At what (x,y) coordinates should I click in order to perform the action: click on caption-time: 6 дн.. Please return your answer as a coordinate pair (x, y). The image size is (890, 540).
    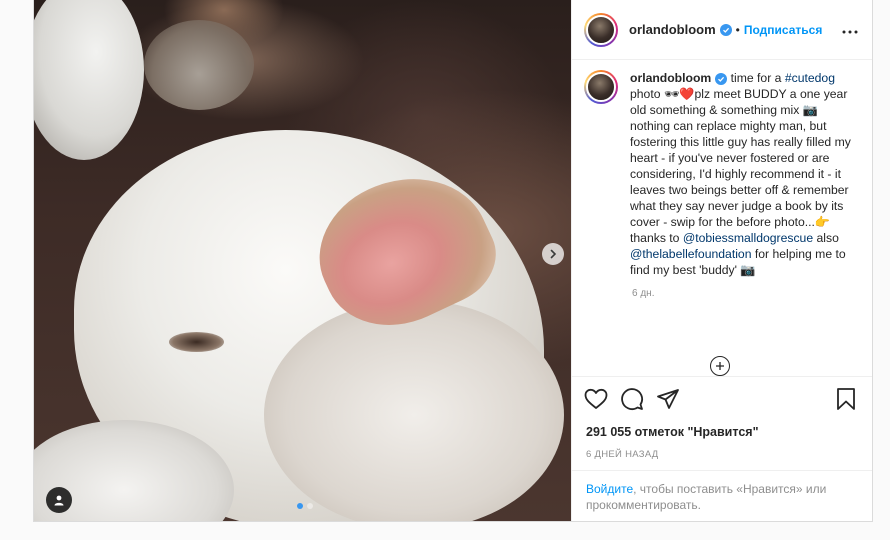
    Looking at the image, I should click on (746, 293).